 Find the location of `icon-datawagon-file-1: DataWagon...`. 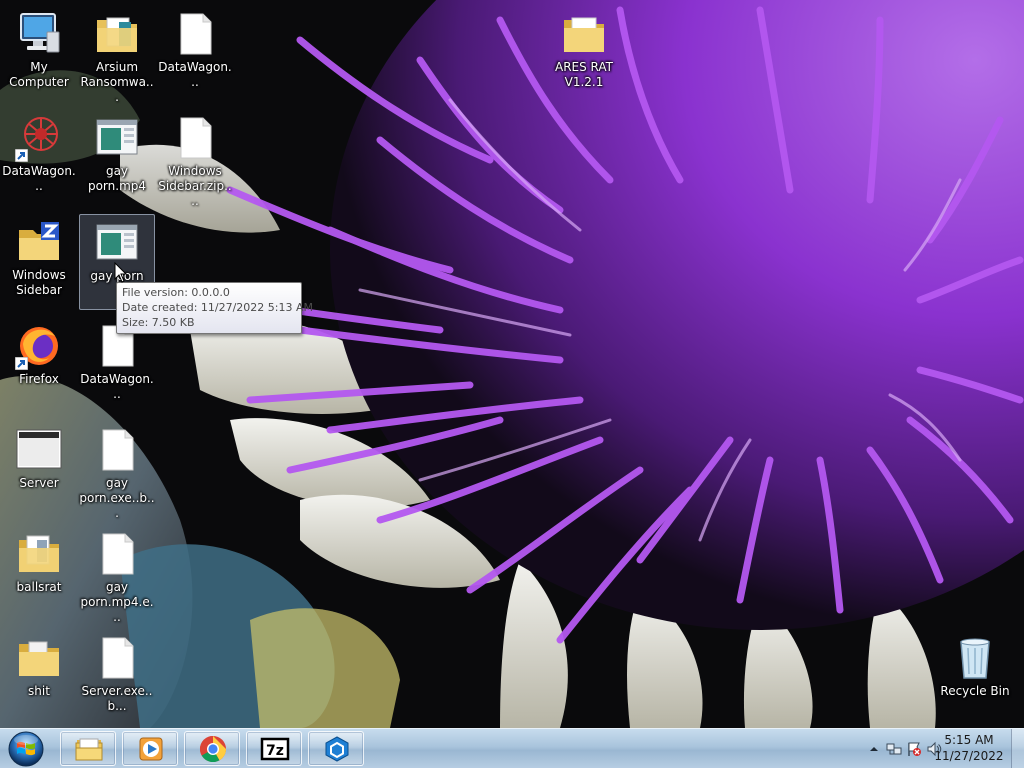

icon-datawagon-file-1: DataWagon... is located at coordinates (195, 54).